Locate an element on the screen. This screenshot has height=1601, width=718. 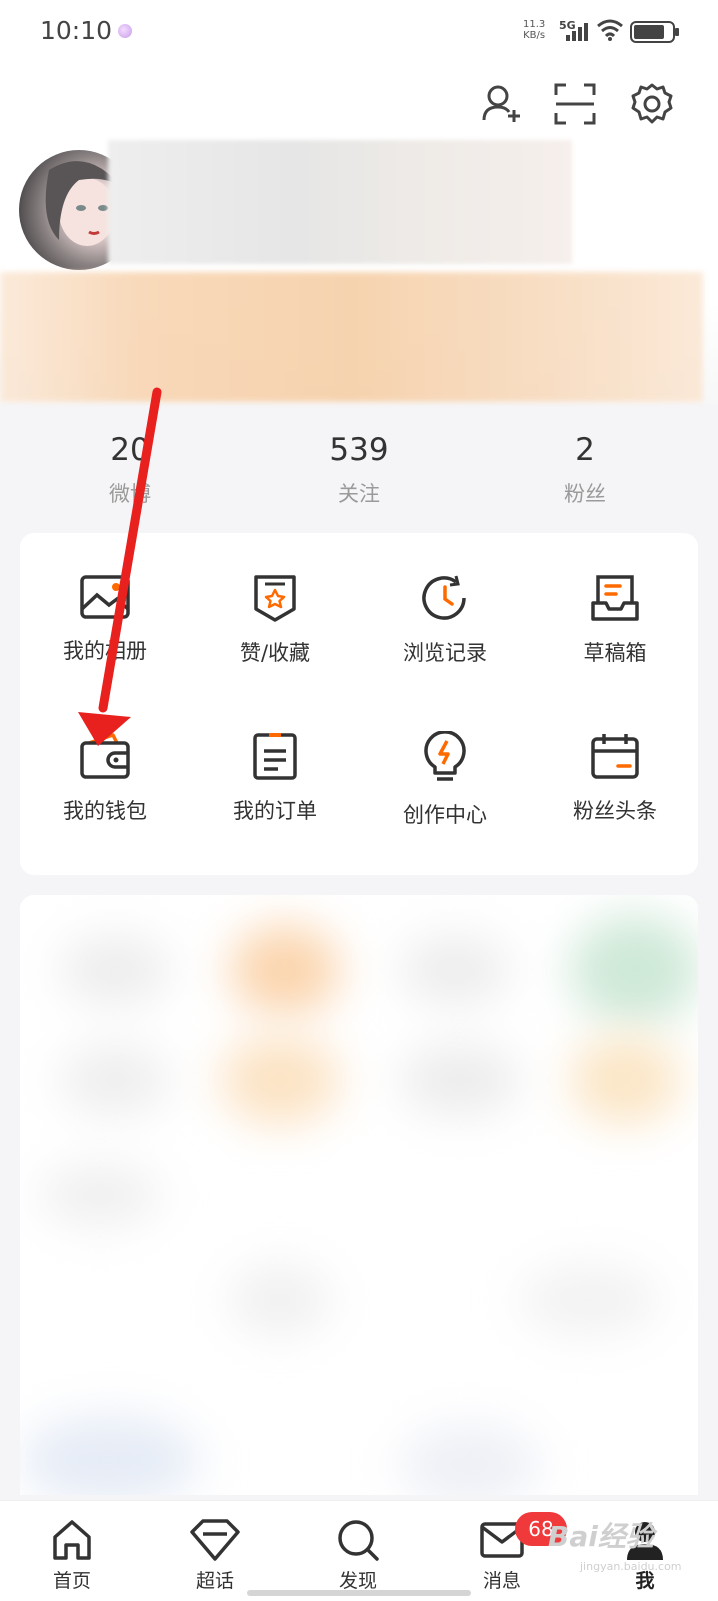
stat-value: 539 is located at coordinates (359, 450).